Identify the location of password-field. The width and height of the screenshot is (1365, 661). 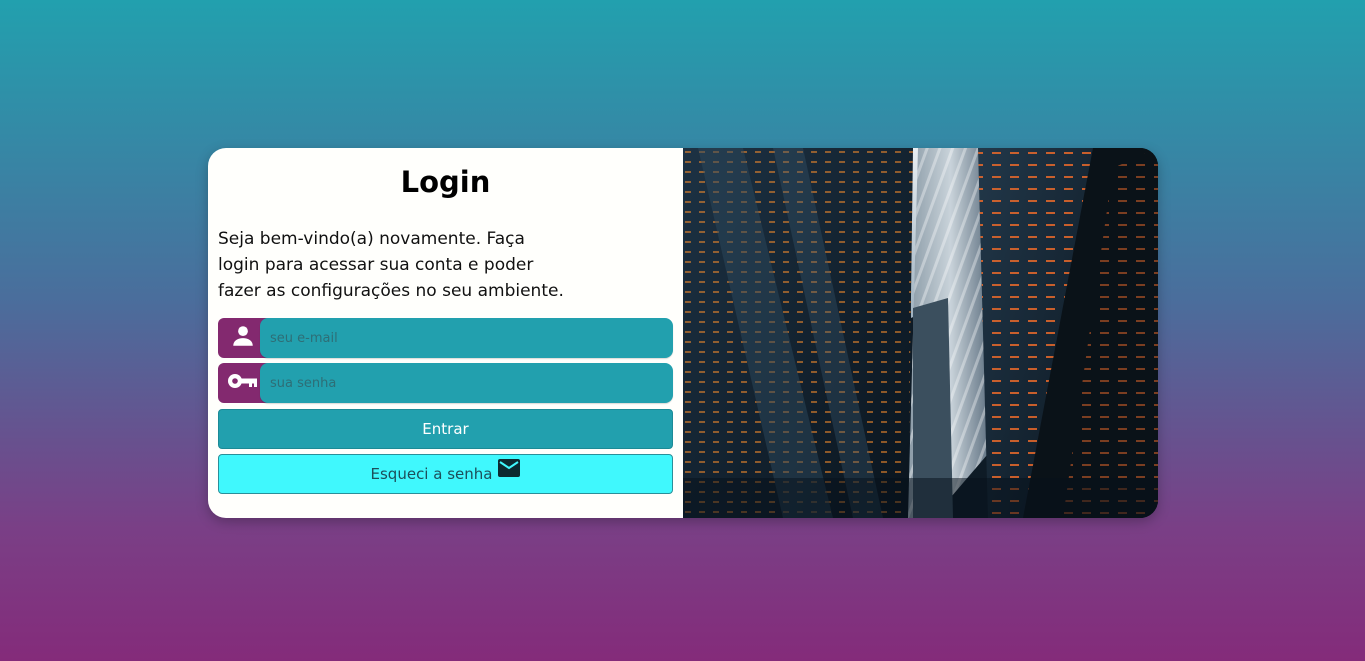
(445, 383).